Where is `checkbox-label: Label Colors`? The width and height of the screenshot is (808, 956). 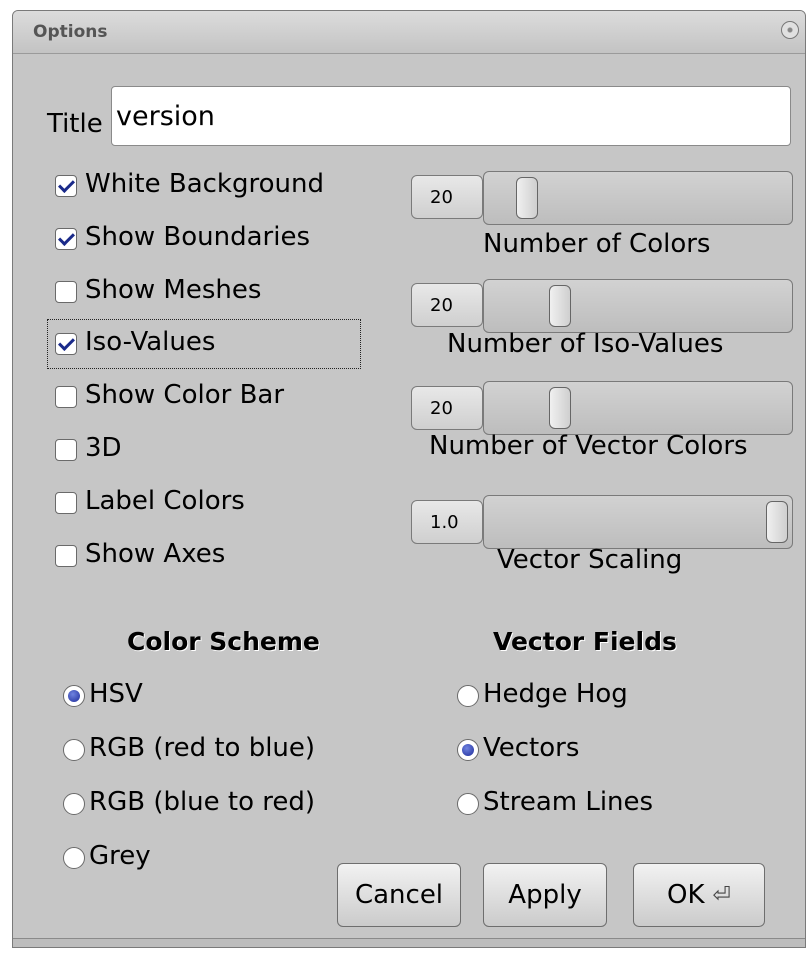 checkbox-label: Label Colors is located at coordinates (165, 501).